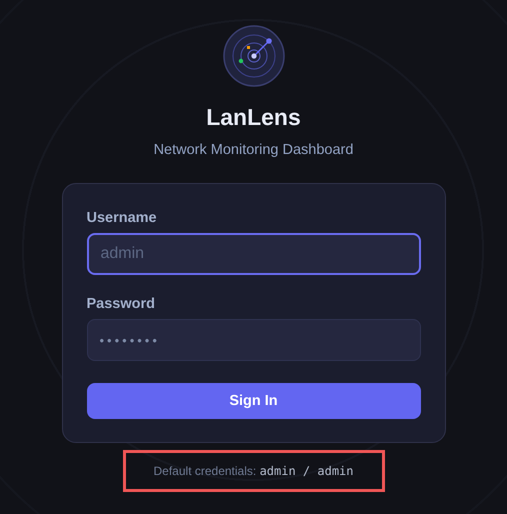  I want to click on app-subtitle: Network Monitoring Dashboard, so click(254, 150).